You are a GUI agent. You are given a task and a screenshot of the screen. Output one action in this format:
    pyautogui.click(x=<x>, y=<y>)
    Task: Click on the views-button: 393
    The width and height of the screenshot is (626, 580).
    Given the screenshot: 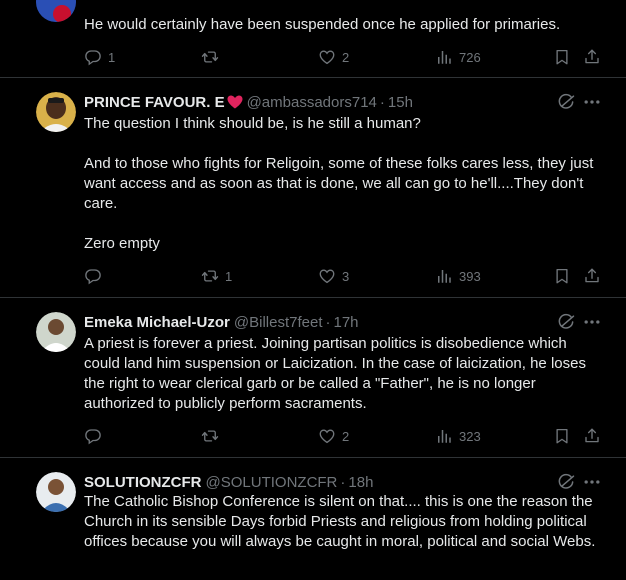 What is the action you would take?
    pyautogui.click(x=458, y=276)
    